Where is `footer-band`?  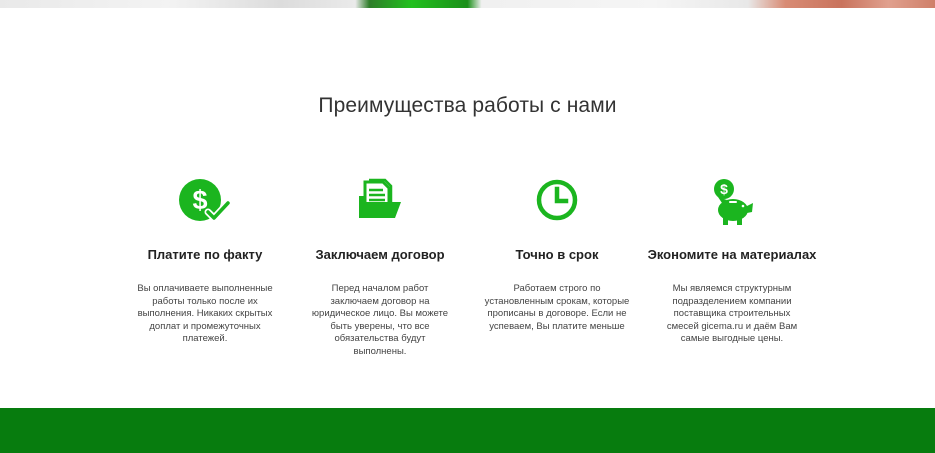
footer-band is located at coordinates (467, 430).